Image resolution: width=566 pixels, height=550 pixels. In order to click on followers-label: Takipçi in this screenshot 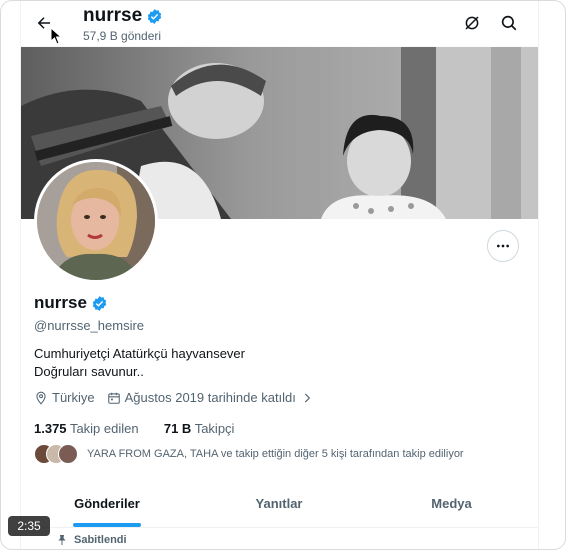, I will do `click(214, 428)`.